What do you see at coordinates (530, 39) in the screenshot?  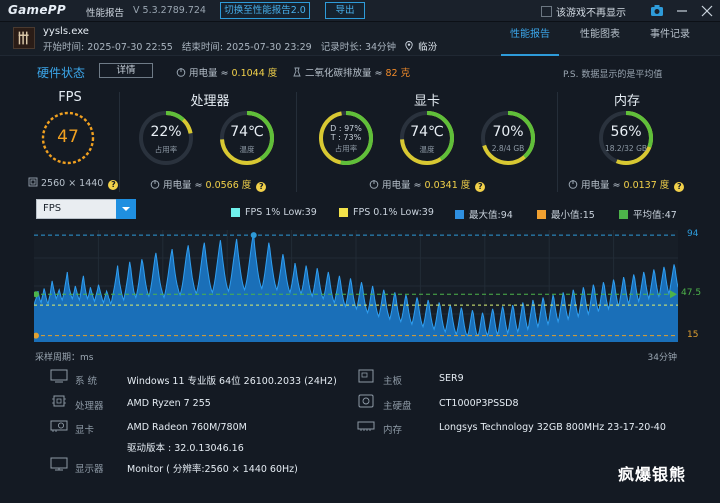 I see `tab-performance-report: 性能报告` at bounding box center [530, 39].